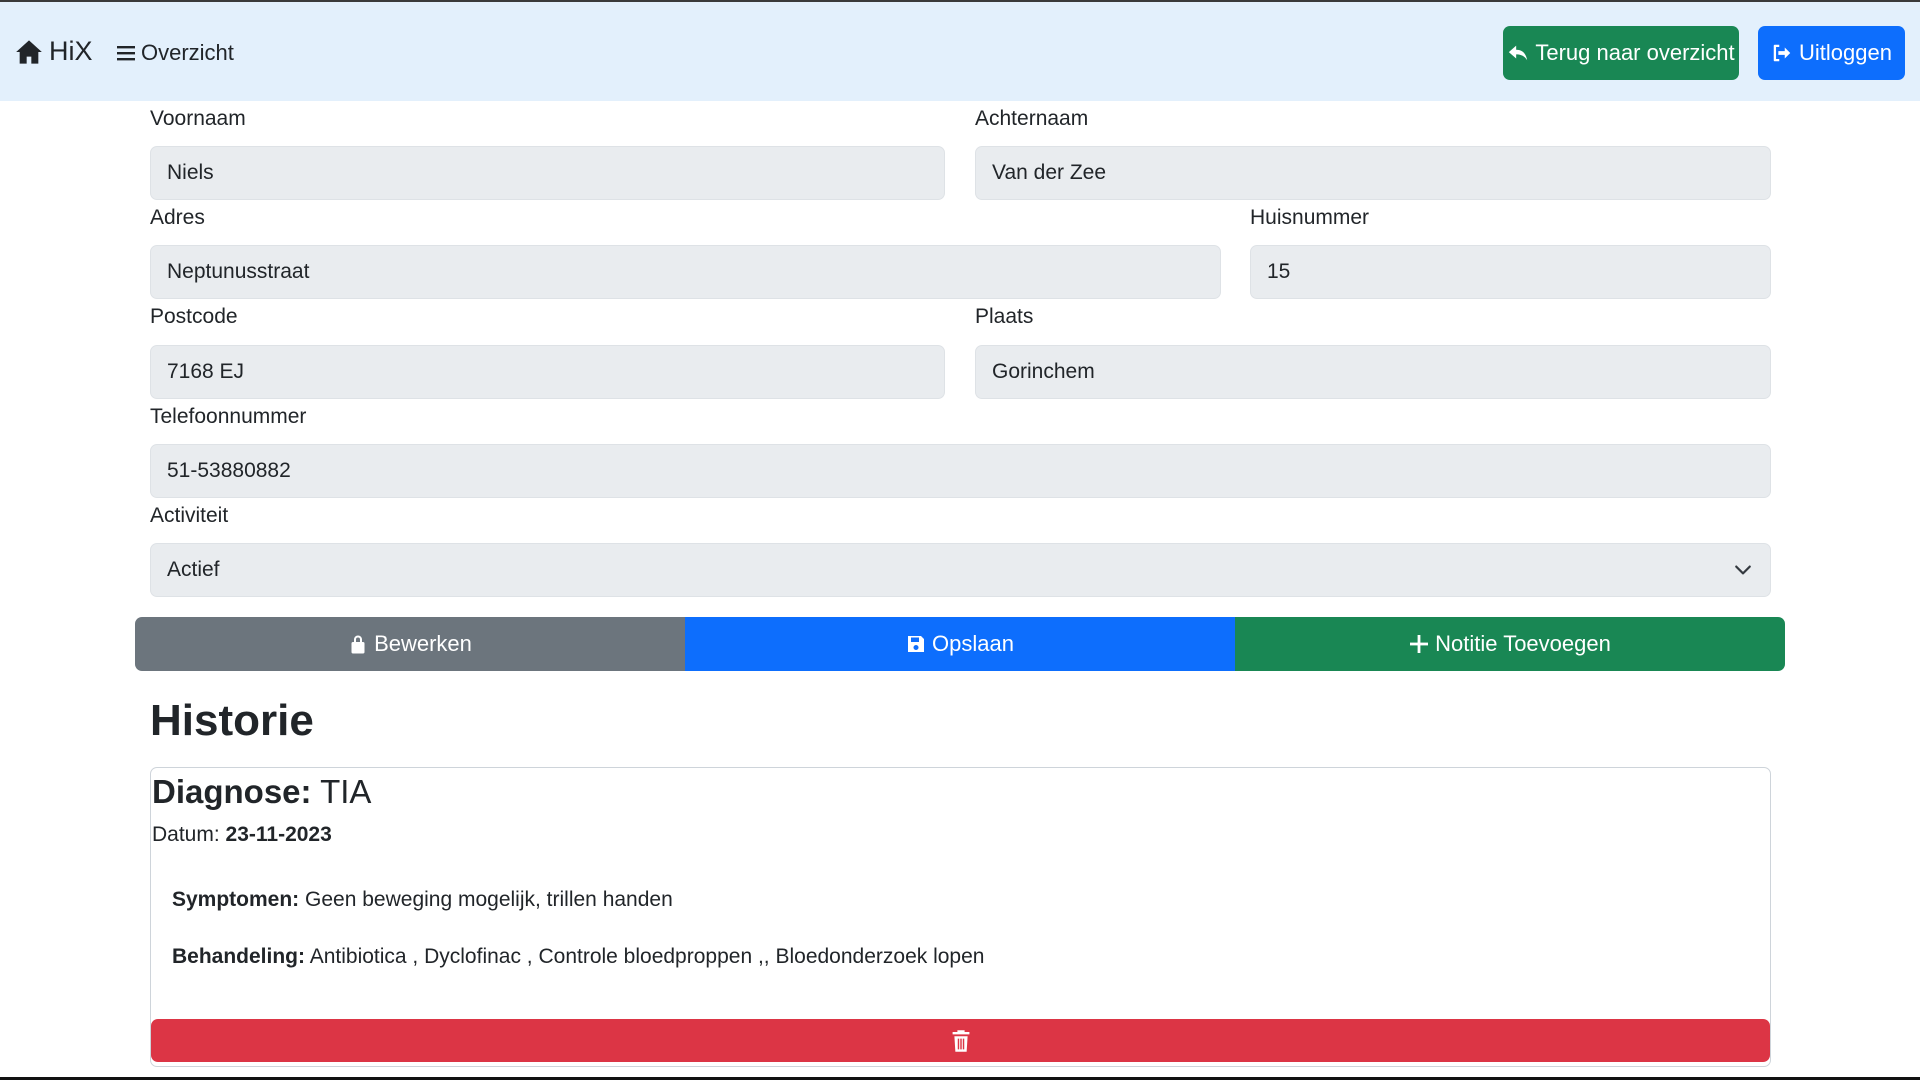 The width and height of the screenshot is (1920, 1080). I want to click on activiteit-selected-value: Actief, so click(193, 569).